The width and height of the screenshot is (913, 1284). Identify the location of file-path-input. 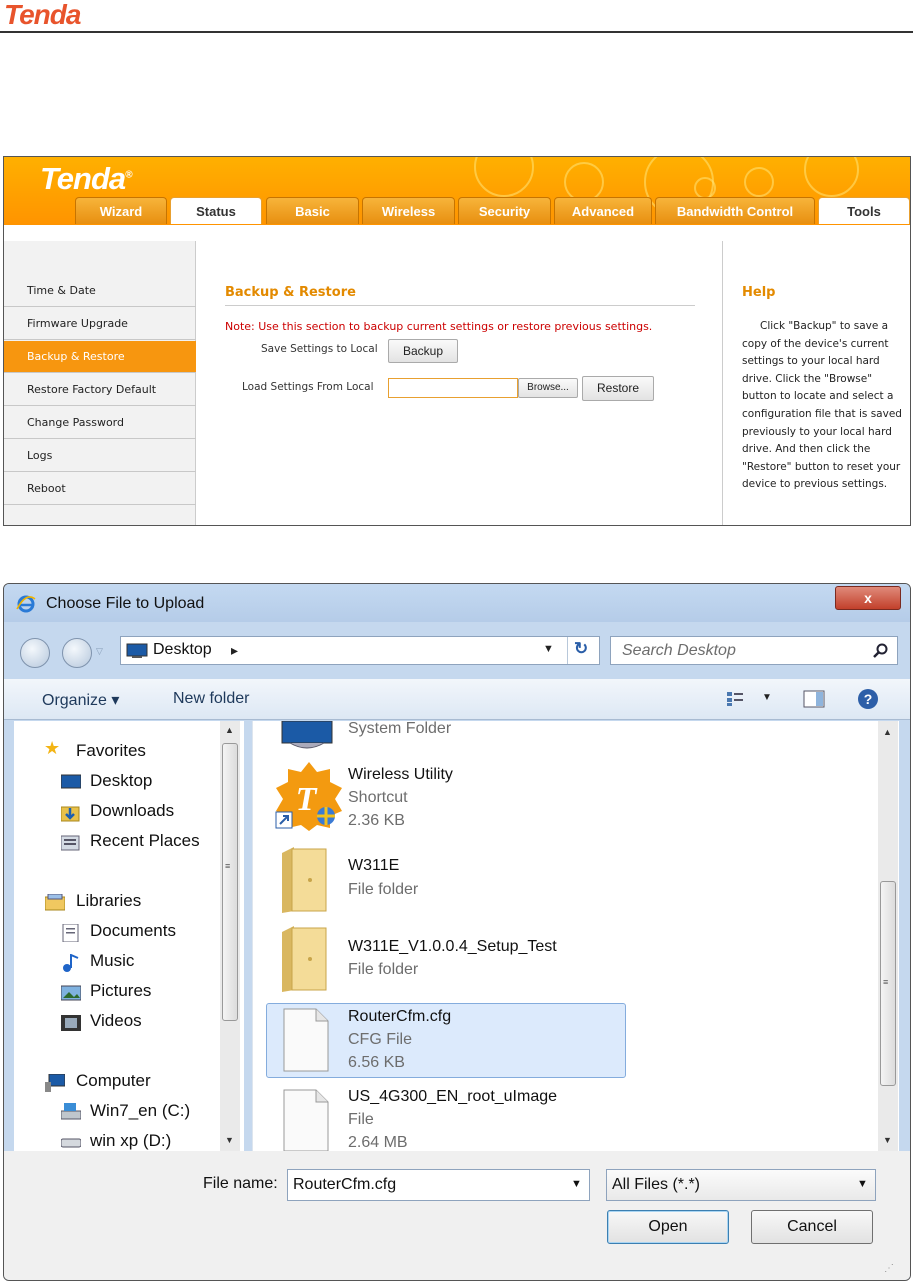
(453, 388).